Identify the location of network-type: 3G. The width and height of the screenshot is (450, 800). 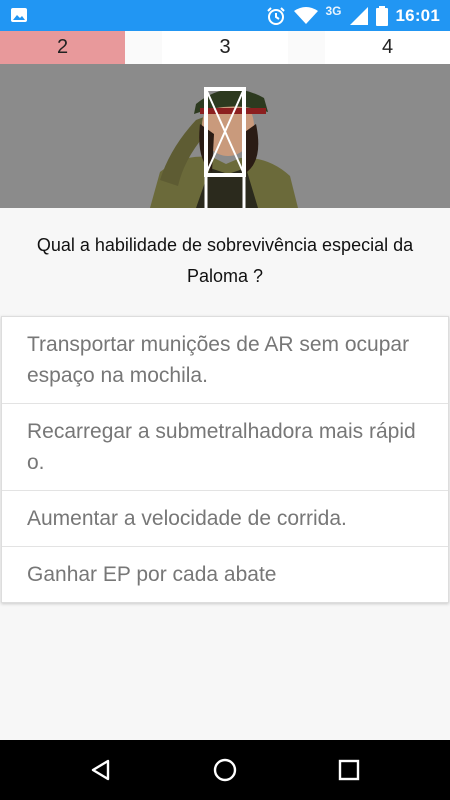
(333, 10).